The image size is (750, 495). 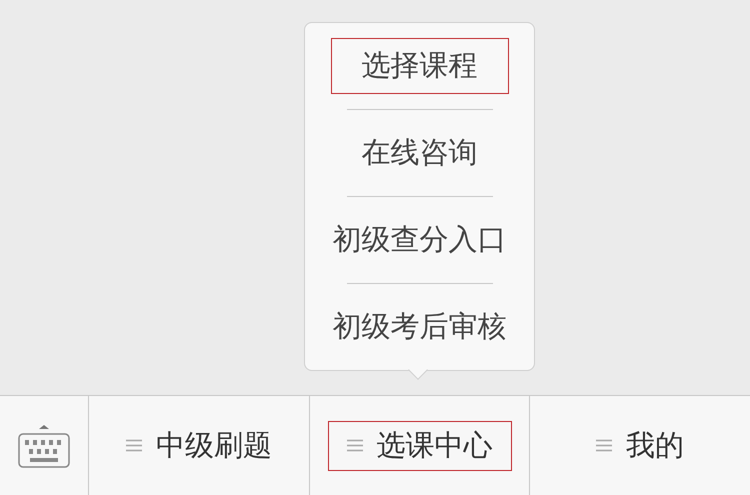 What do you see at coordinates (44, 445) in the screenshot?
I see `keyboard-icon` at bounding box center [44, 445].